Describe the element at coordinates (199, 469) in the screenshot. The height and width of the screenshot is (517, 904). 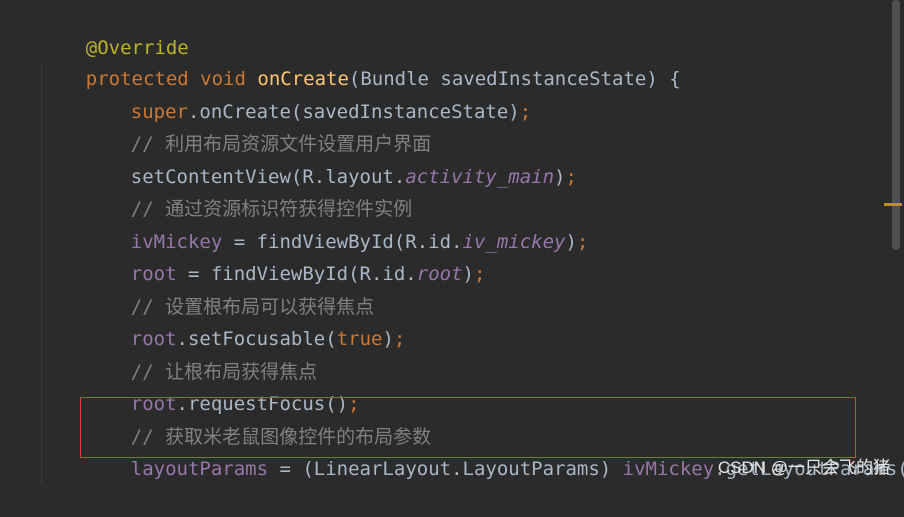
I see `field-token: layoutParams` at that location.